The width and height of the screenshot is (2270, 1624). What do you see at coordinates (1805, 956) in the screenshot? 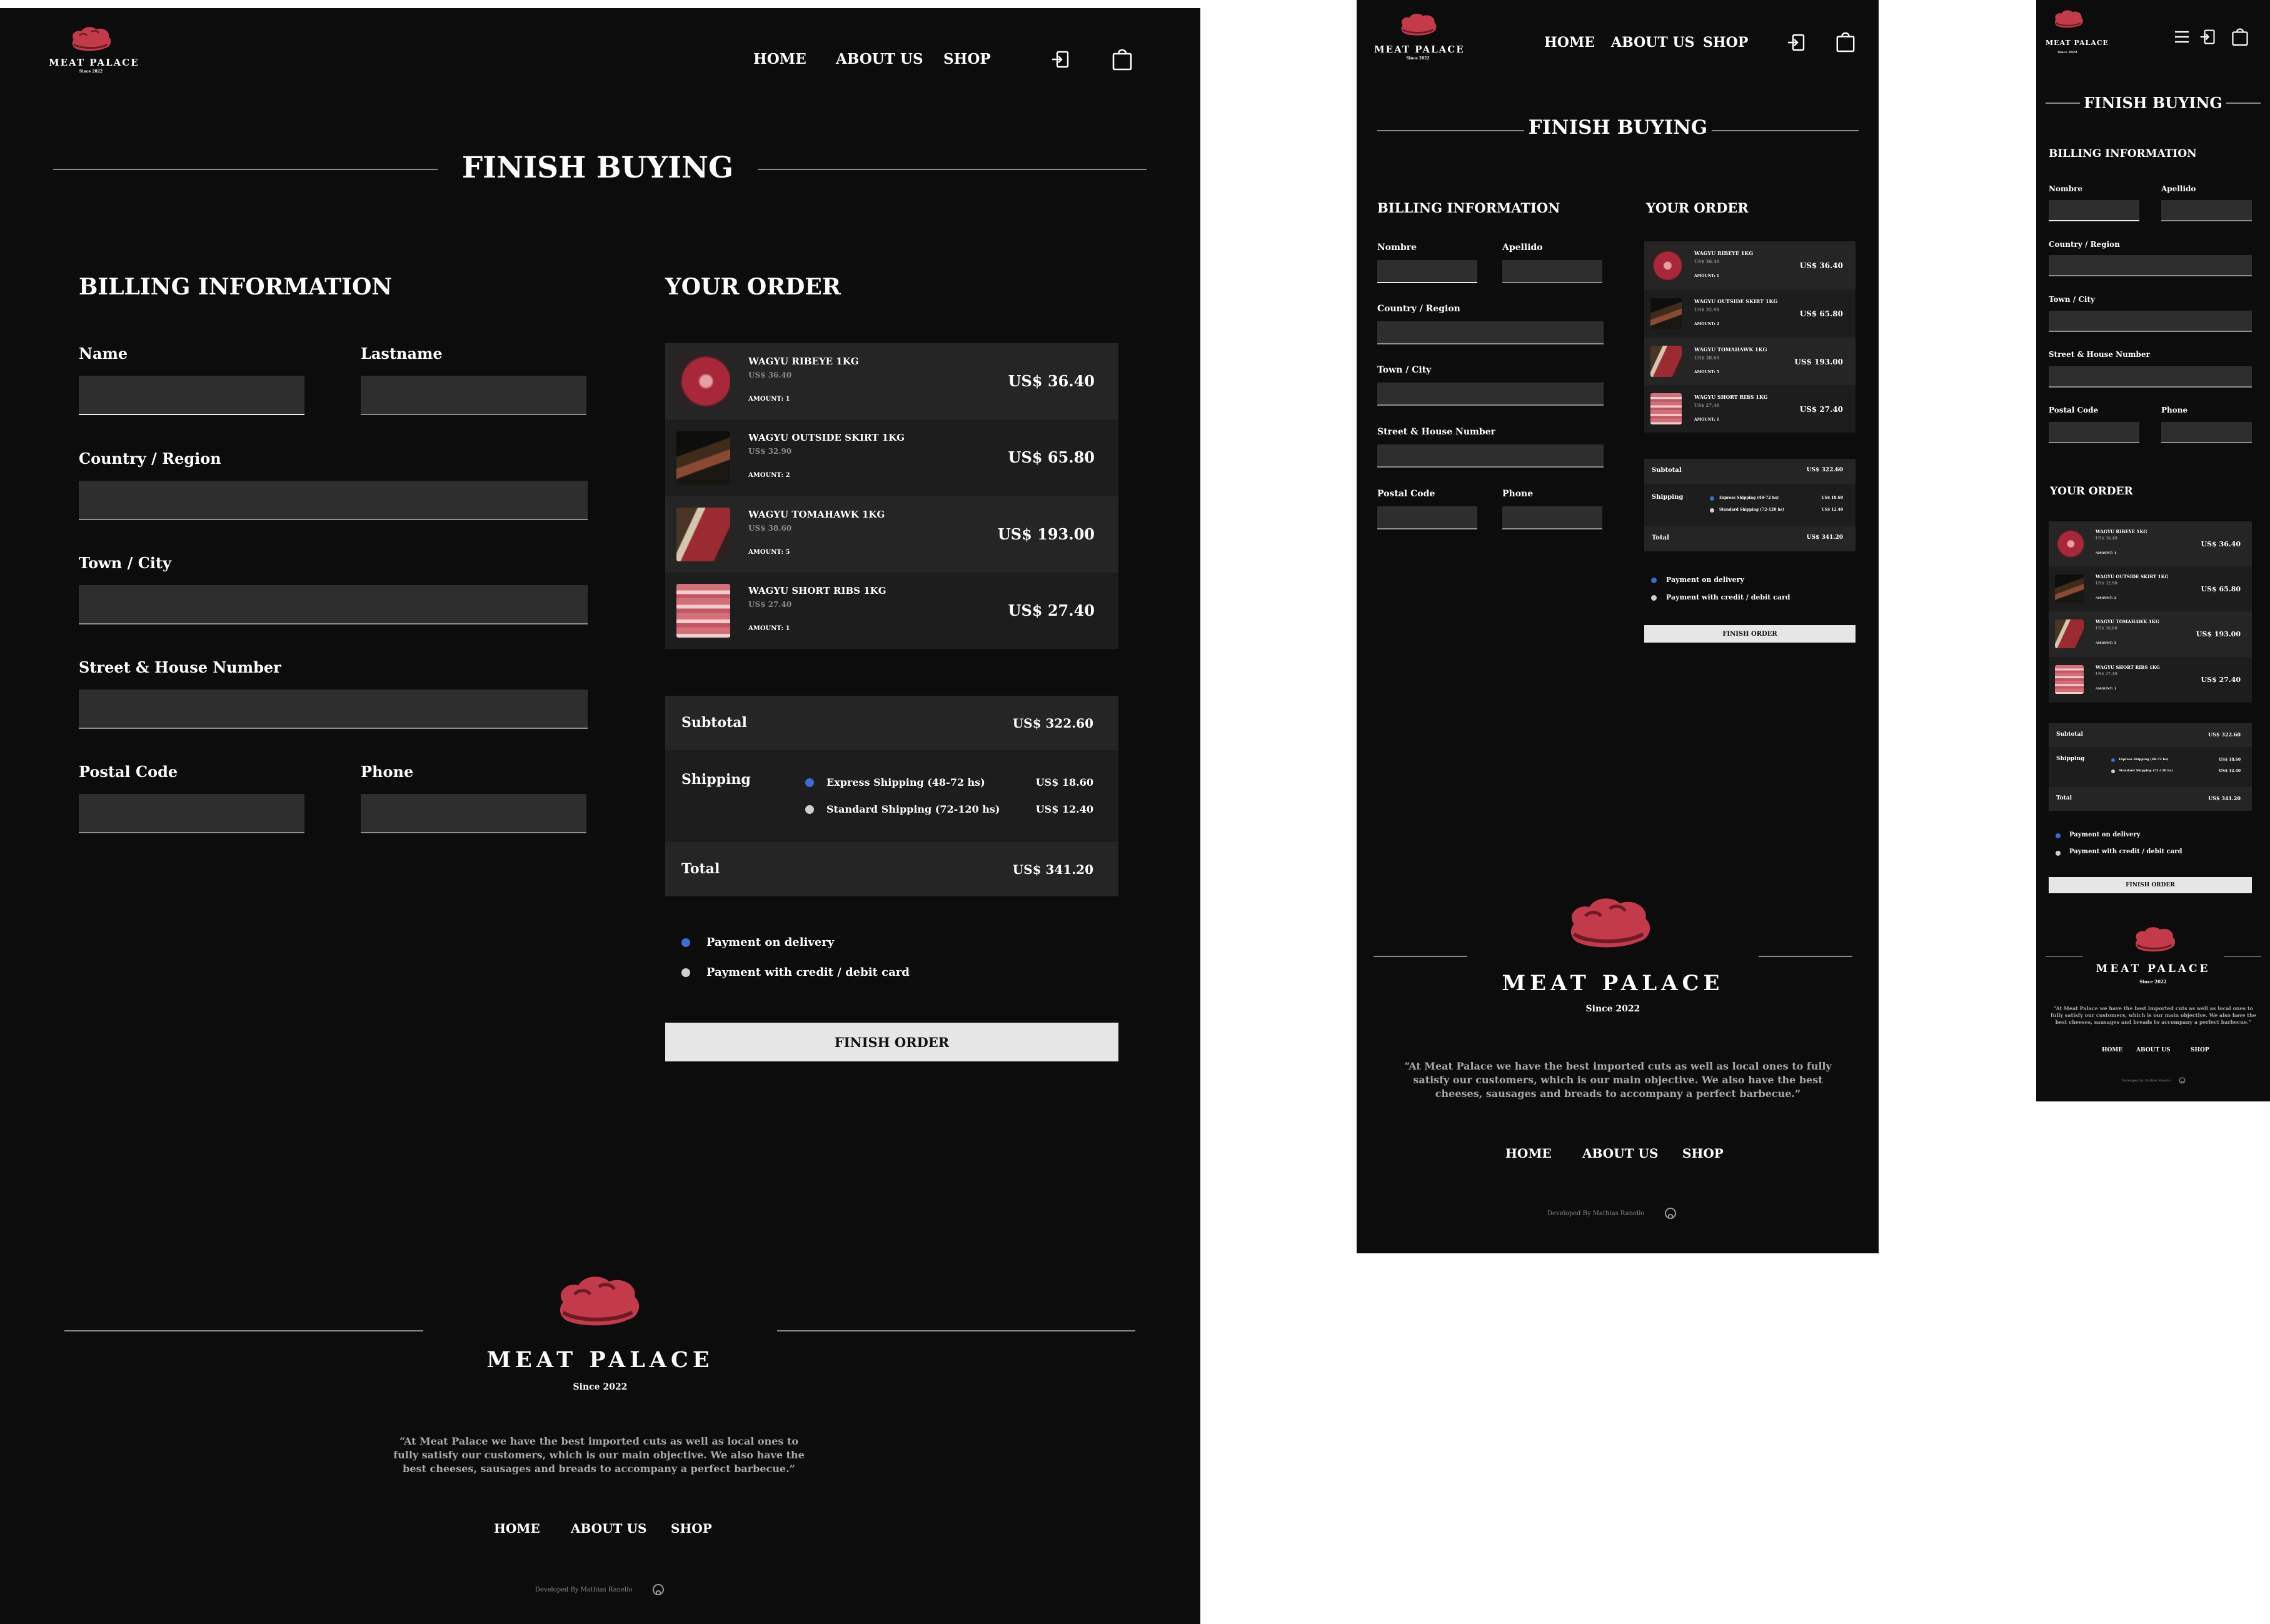
I see `footer-divider-right` at bounding box center [1805, 956].